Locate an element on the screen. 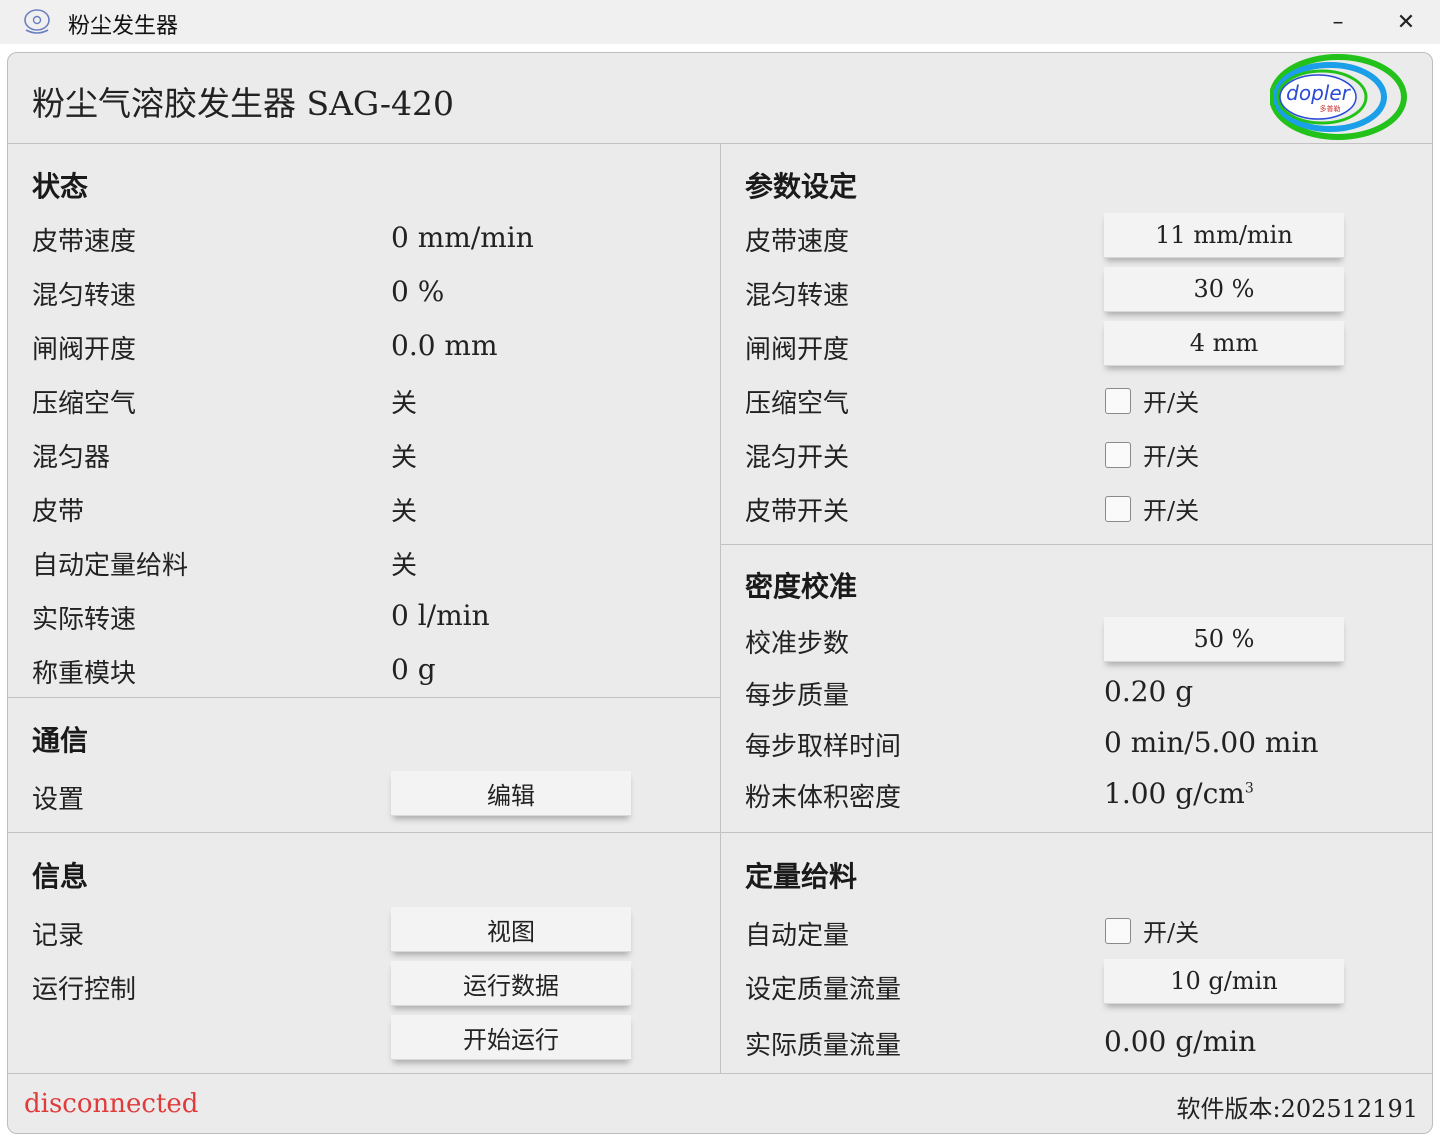 This screenshot has height=1140, width=1440. device-icon is located at coordinates (37, 21).